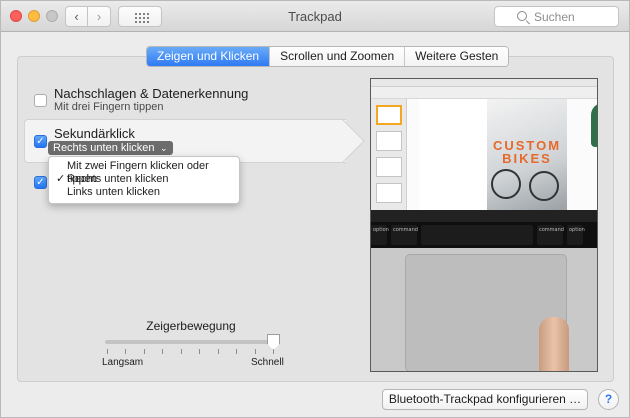  What do you see at coordinates (484, 83) in the screenshot?
I see `preview-menubar` at bounding box center [484, 83].